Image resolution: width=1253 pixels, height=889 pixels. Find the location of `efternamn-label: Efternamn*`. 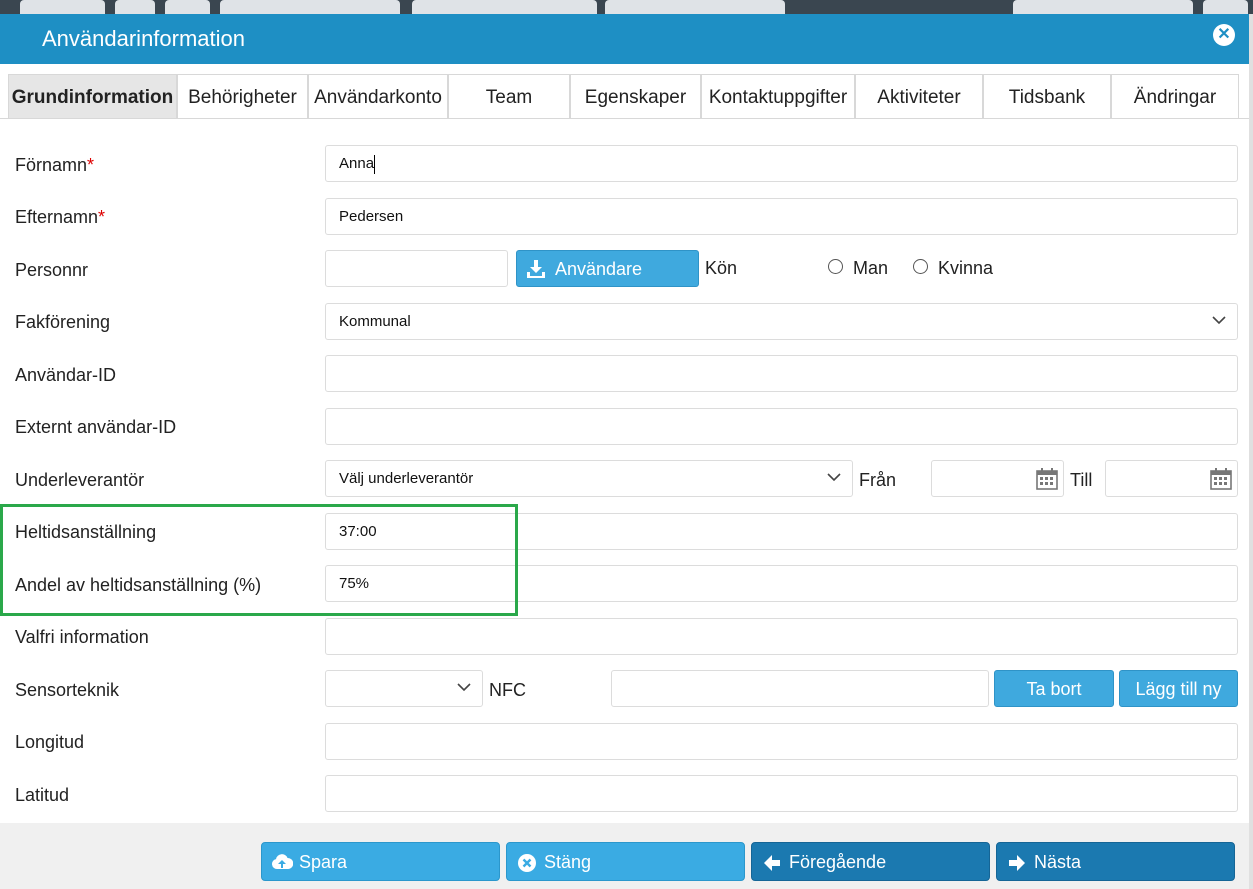

efternamn-label: Efternamn* is located at coordinates (60, 217).